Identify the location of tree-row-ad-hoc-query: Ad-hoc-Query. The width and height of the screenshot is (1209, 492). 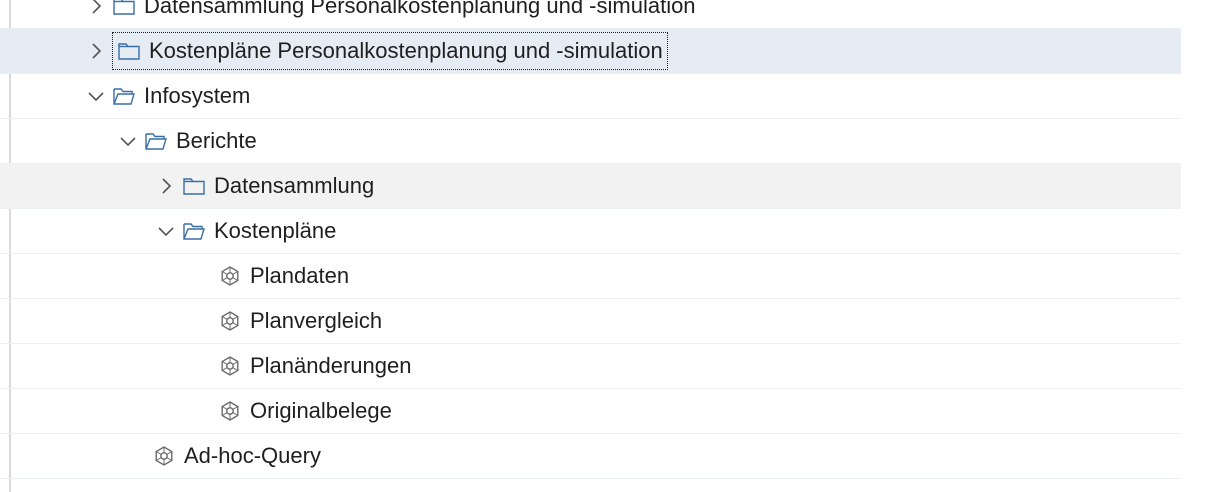
(590, 456).